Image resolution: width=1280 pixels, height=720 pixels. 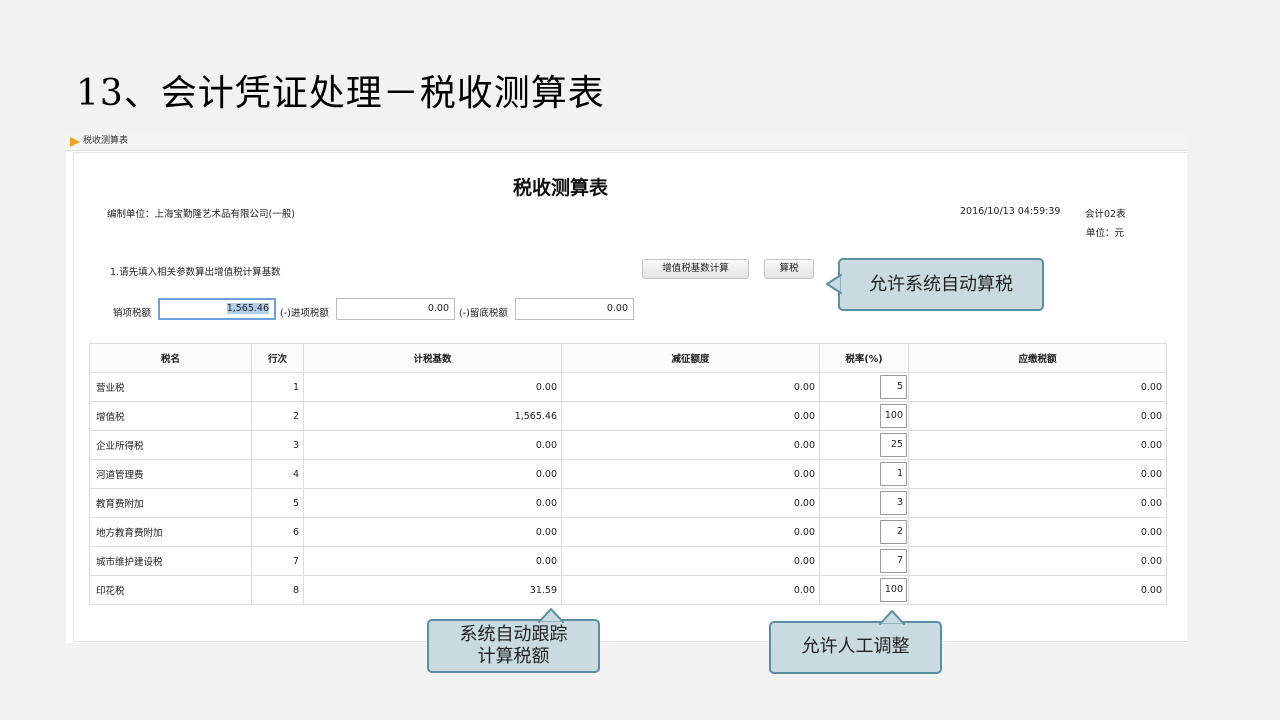 I want to click on col-header-payable: 应缴税额, so click(x=1037, y=358).